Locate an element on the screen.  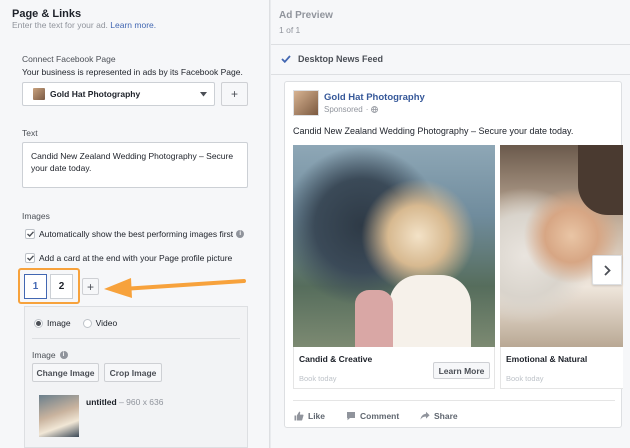
card-tab-2: 2 is located at coordinates (61, 286).